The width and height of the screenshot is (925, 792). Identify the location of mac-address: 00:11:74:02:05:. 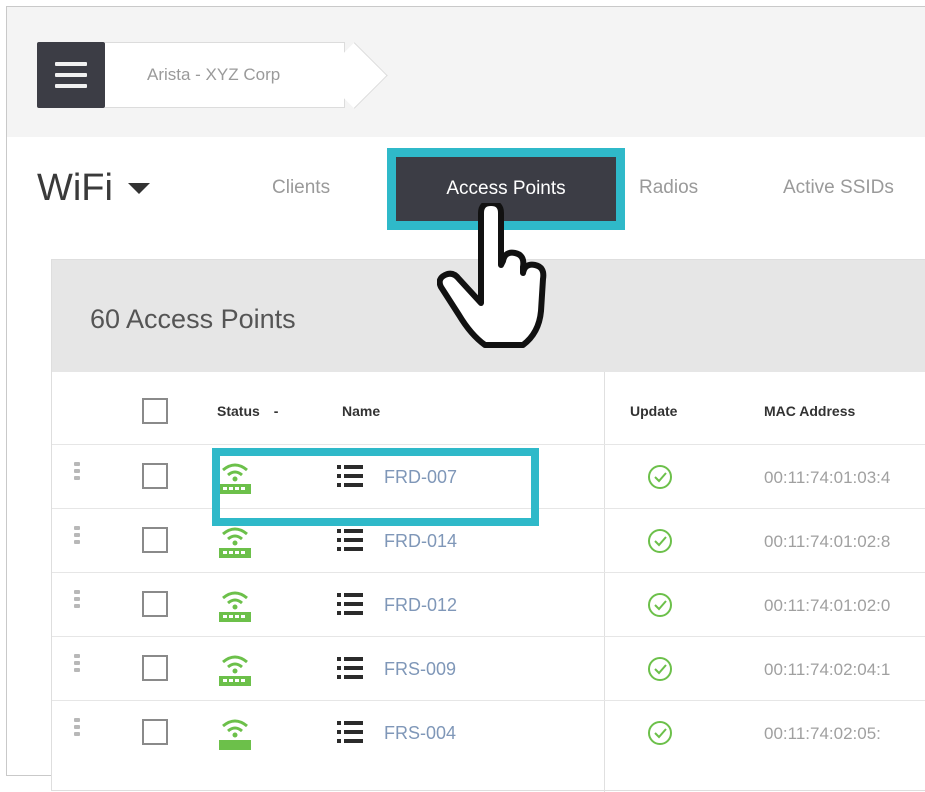
(822, 733).